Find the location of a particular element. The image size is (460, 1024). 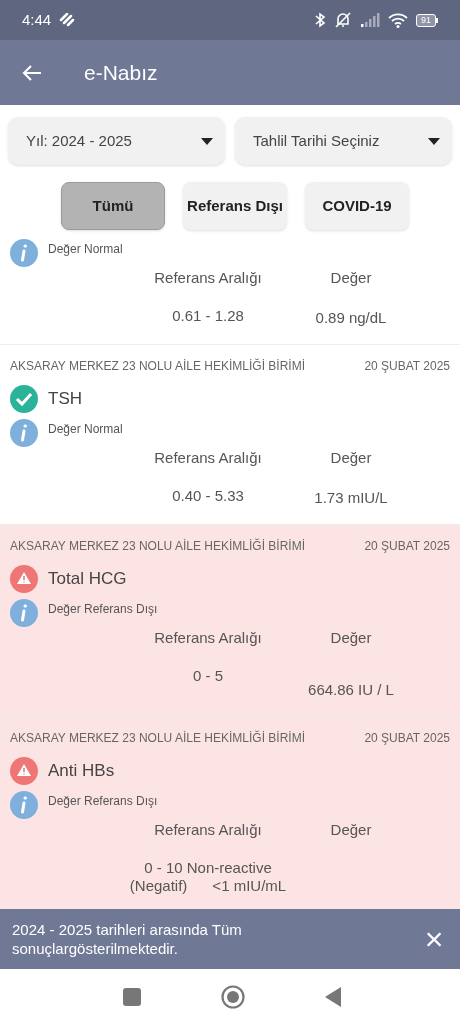

filter-chip: Tümü is located at coordinates (113, 206).